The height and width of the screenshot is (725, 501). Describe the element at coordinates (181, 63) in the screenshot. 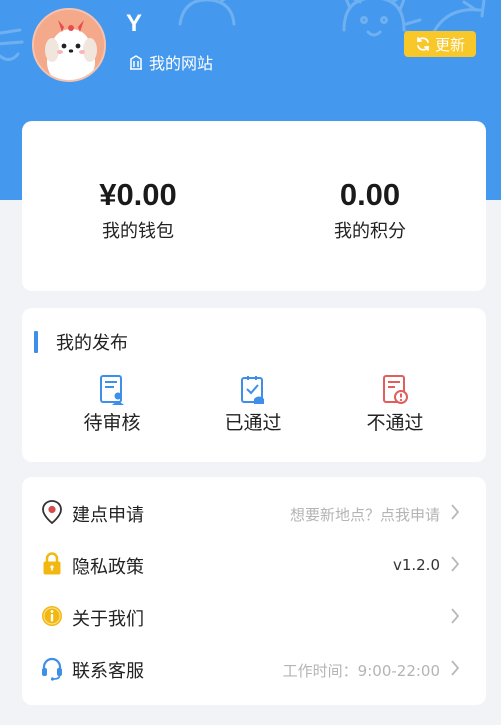

I see `site-label: 我的网站` at that location.